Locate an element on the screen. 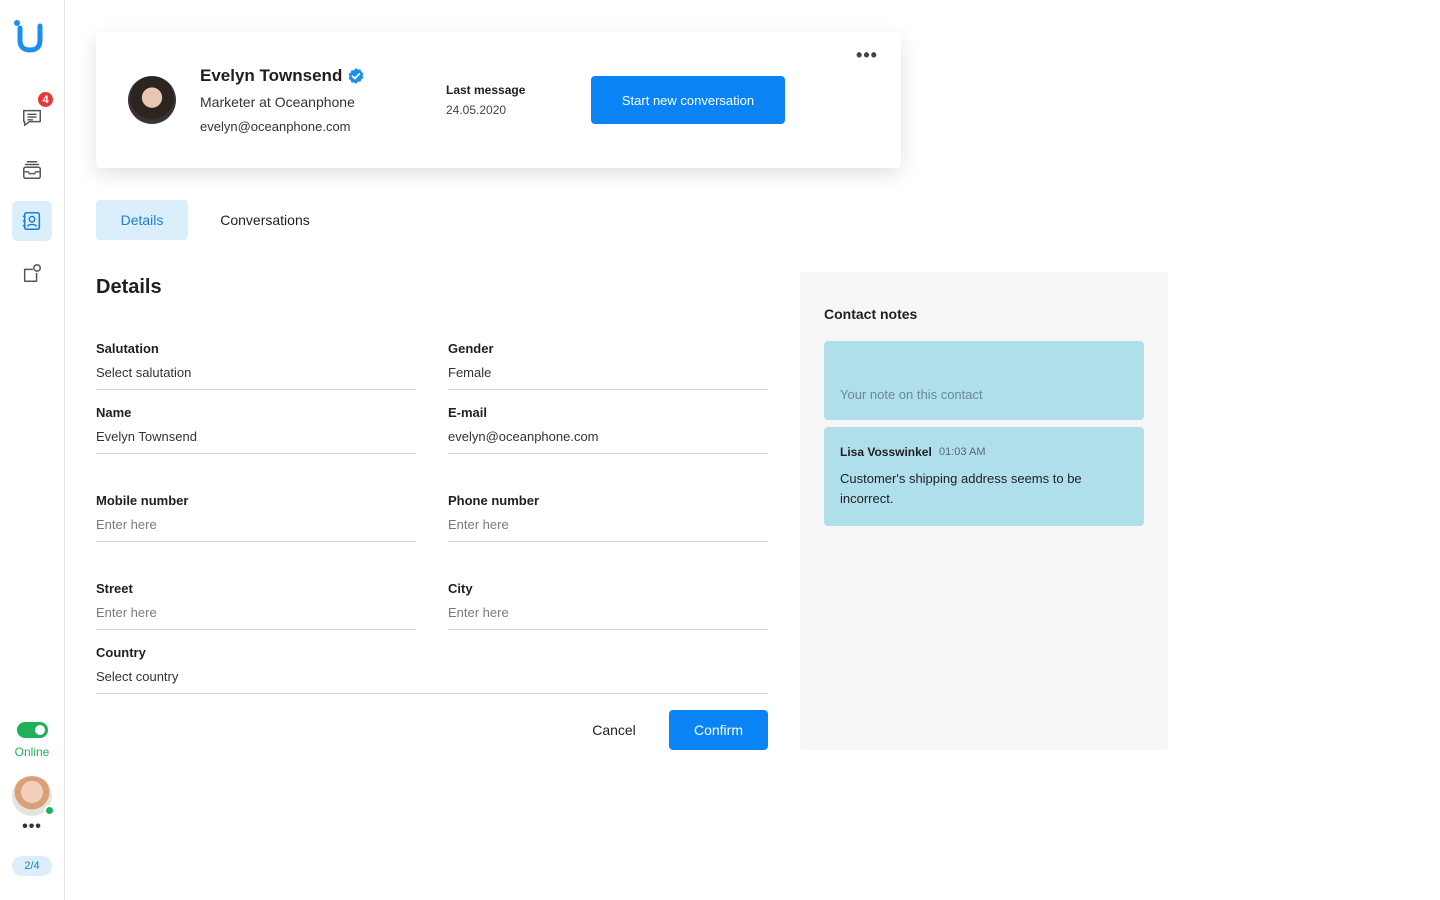  online-status-label: Online is located at coordinates (32, 752).